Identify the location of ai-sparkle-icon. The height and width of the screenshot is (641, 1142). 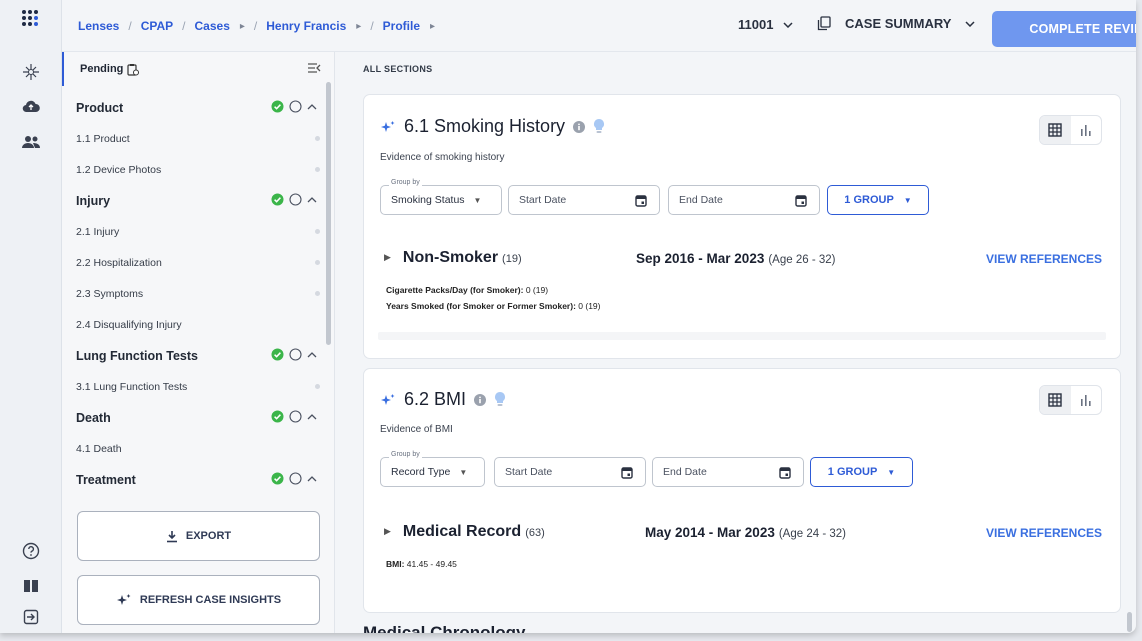
(388, 126).